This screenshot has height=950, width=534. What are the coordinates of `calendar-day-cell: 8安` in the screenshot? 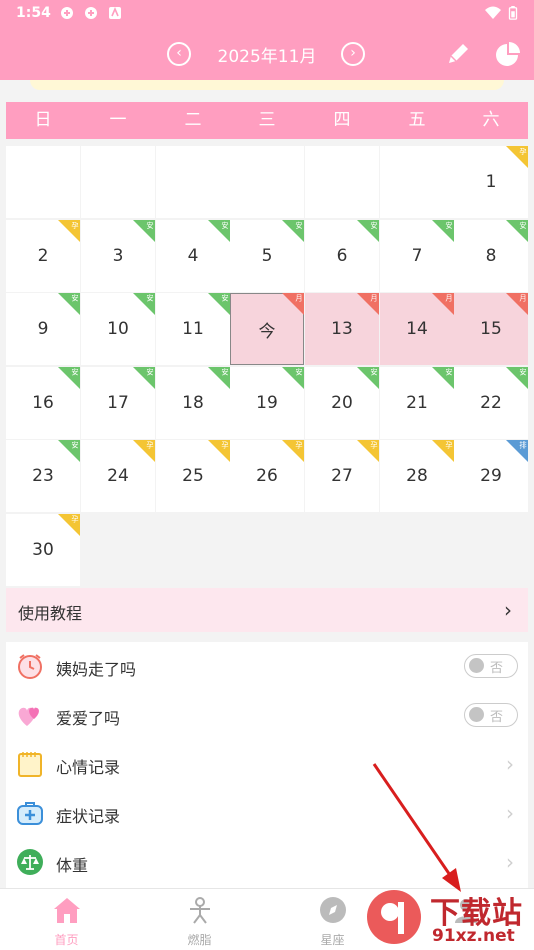 It's located at (491, 255).